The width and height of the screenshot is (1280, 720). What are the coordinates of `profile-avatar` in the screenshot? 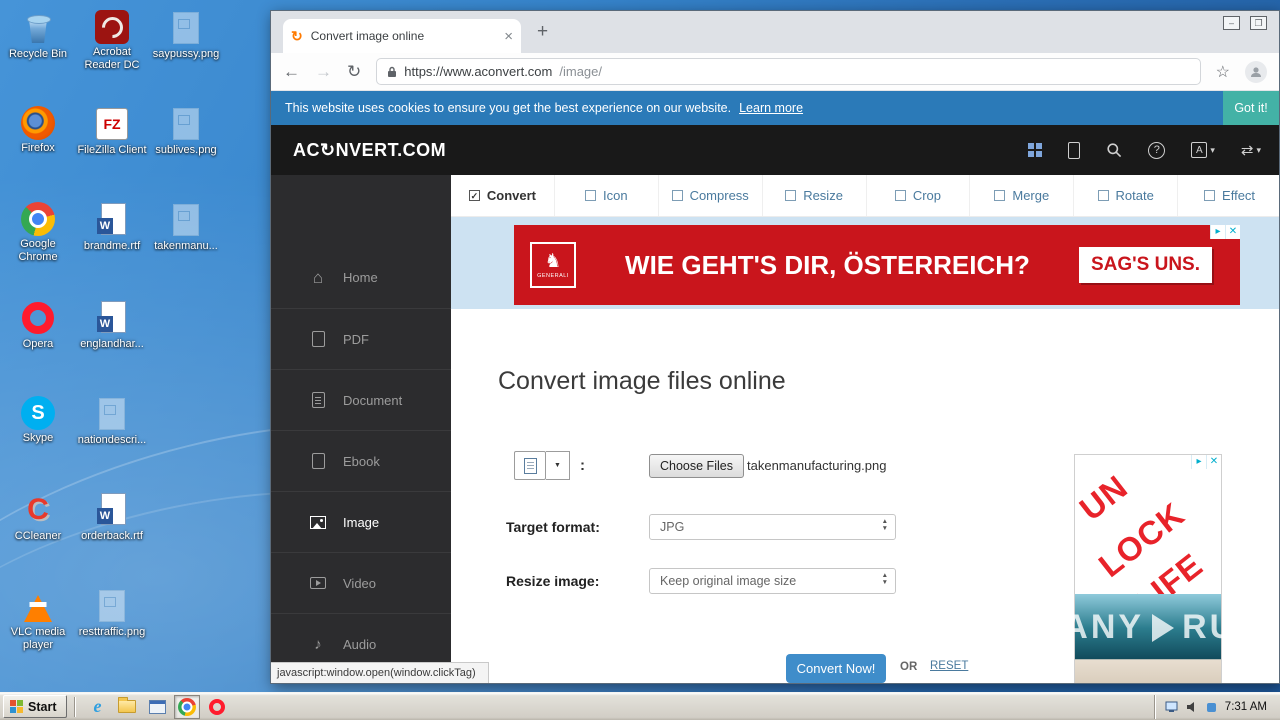 It's located at (1256, 71).